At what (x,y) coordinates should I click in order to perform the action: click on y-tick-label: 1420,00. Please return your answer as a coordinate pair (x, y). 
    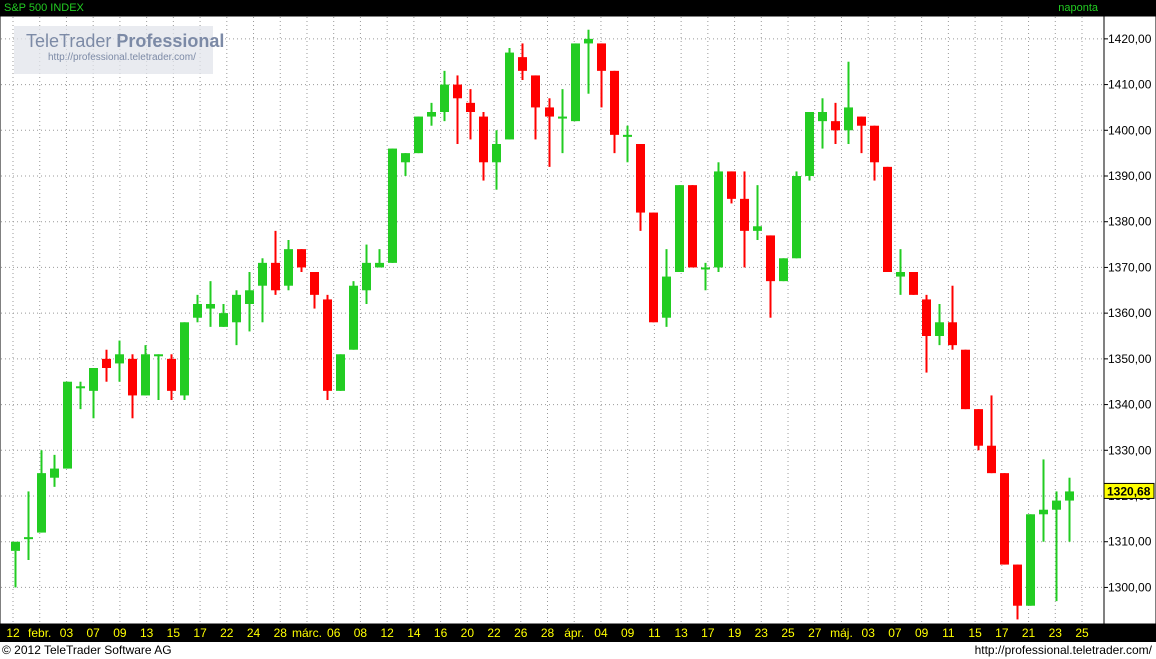
    Looking at the image, I should click on (1130, 39).